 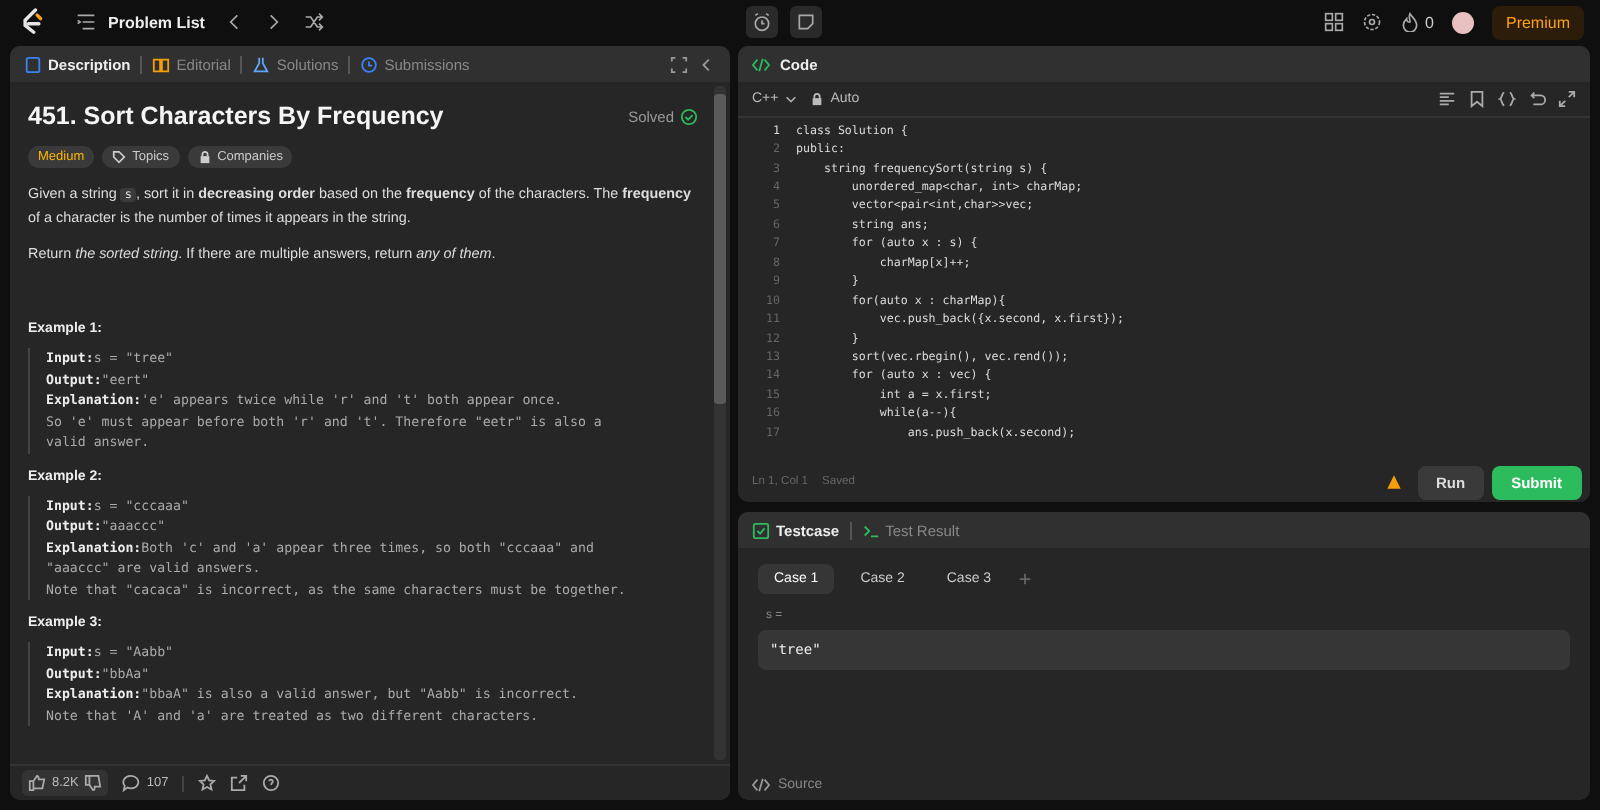 What do you see at coordinates (37, 783) in the screenshot?
I see `thumbs-up-icon` at bounding box center [37, 783].